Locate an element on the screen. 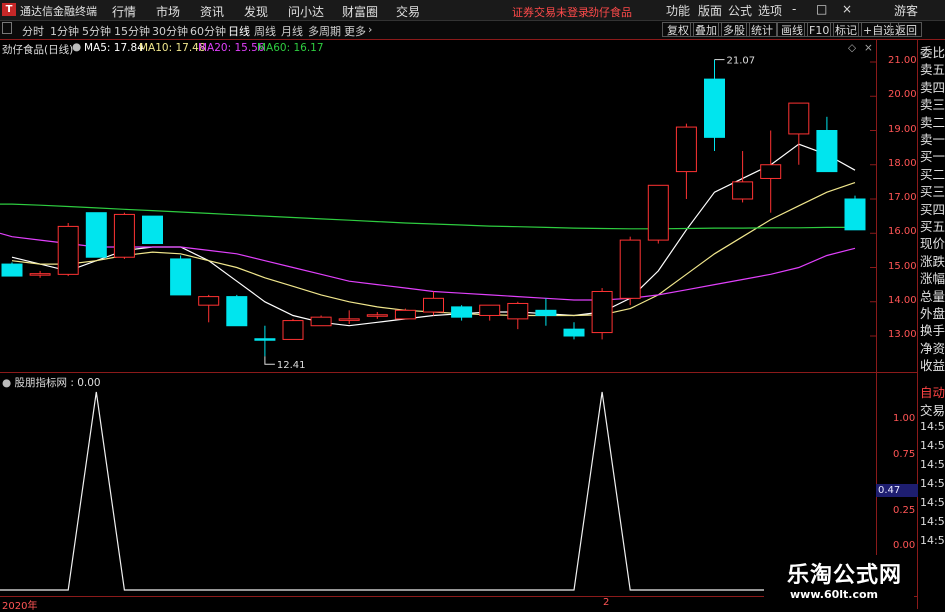  order-book-item: 总量 is located at coordinates (932, 296).